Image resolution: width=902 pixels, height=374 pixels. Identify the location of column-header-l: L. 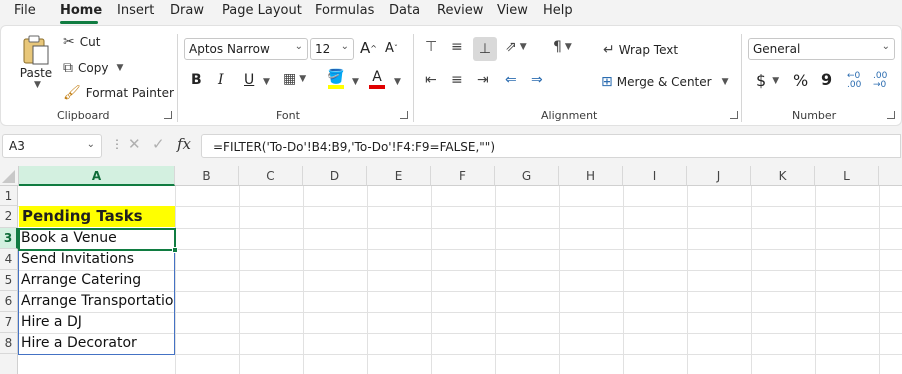
(847, 176).